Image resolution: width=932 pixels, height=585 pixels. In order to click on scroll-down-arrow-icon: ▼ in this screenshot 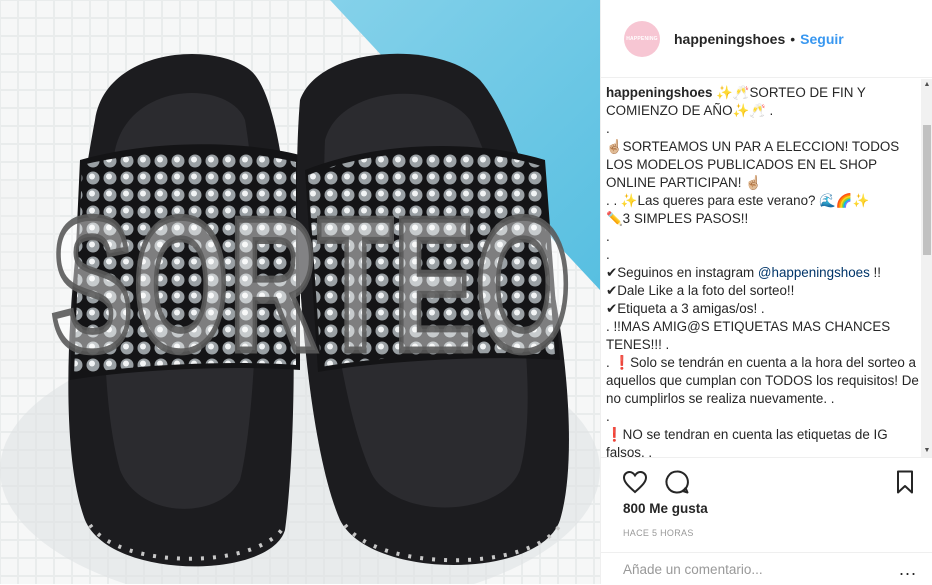, I will do `click(926, 451)`.